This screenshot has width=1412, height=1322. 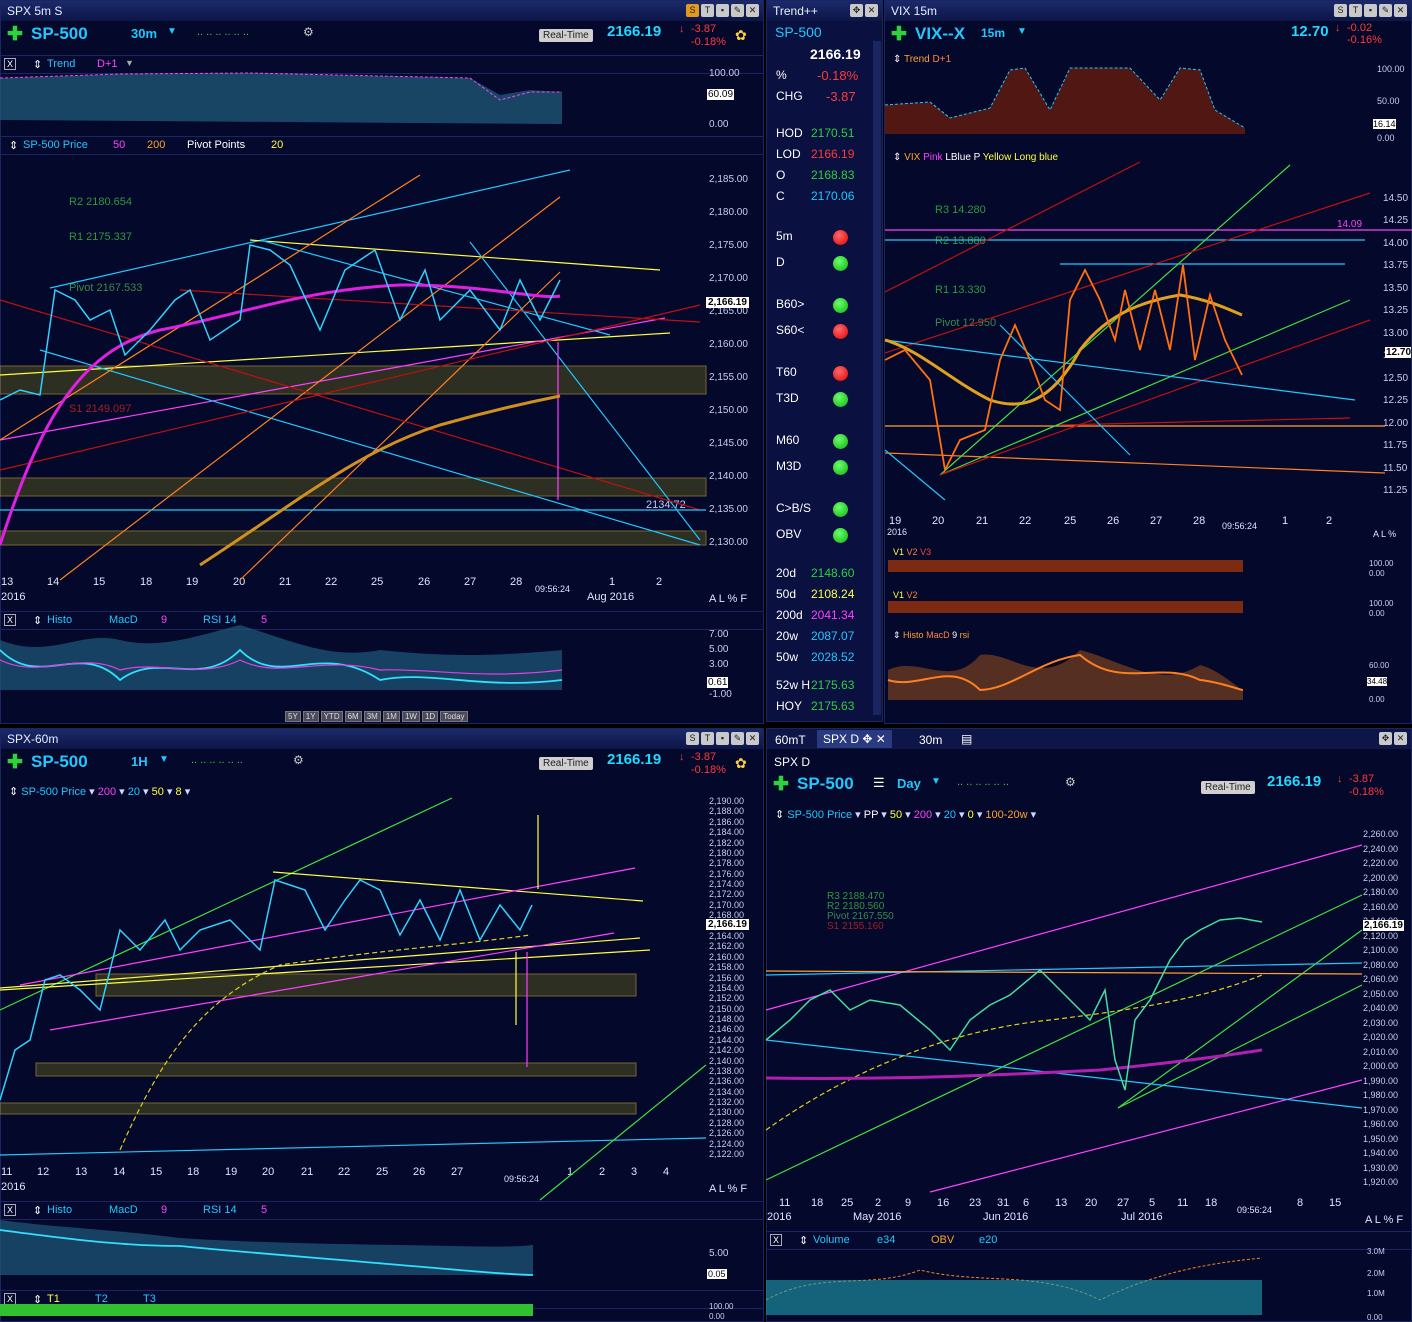 I want to click on panel-title-bar: SPX-60m S T ▪ ✎ ✕, so click(x=382, y=739).